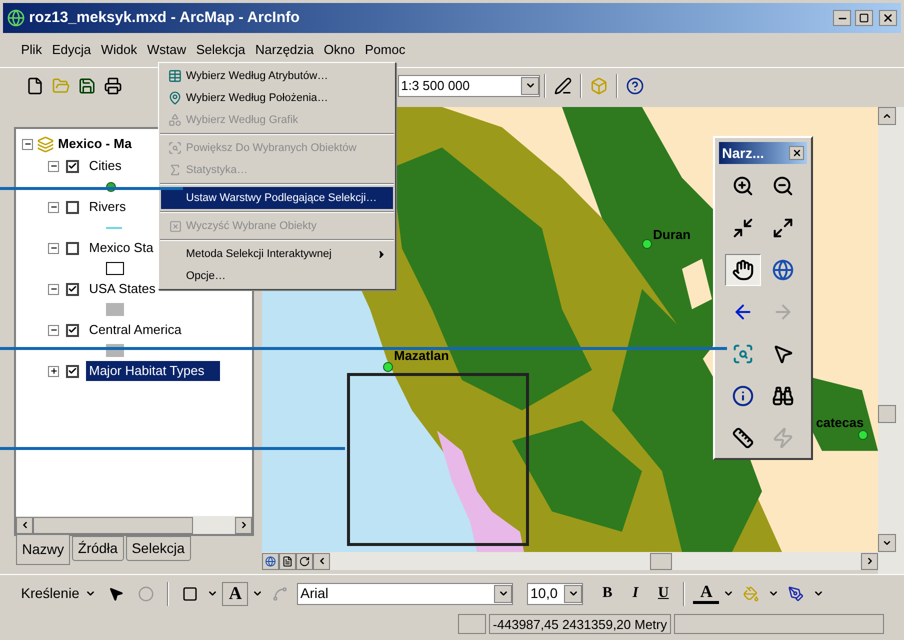  I want to click on zoom-out-icon, so click(783, 186).